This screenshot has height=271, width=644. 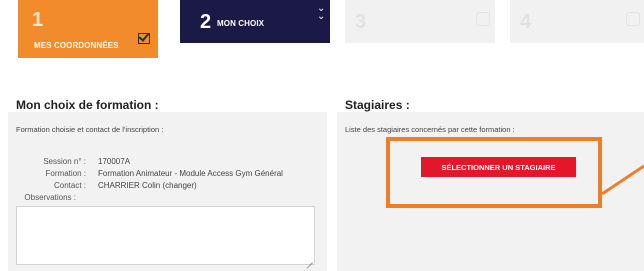 I want to click on session-value: 170007A, so click(x=114, y=161).